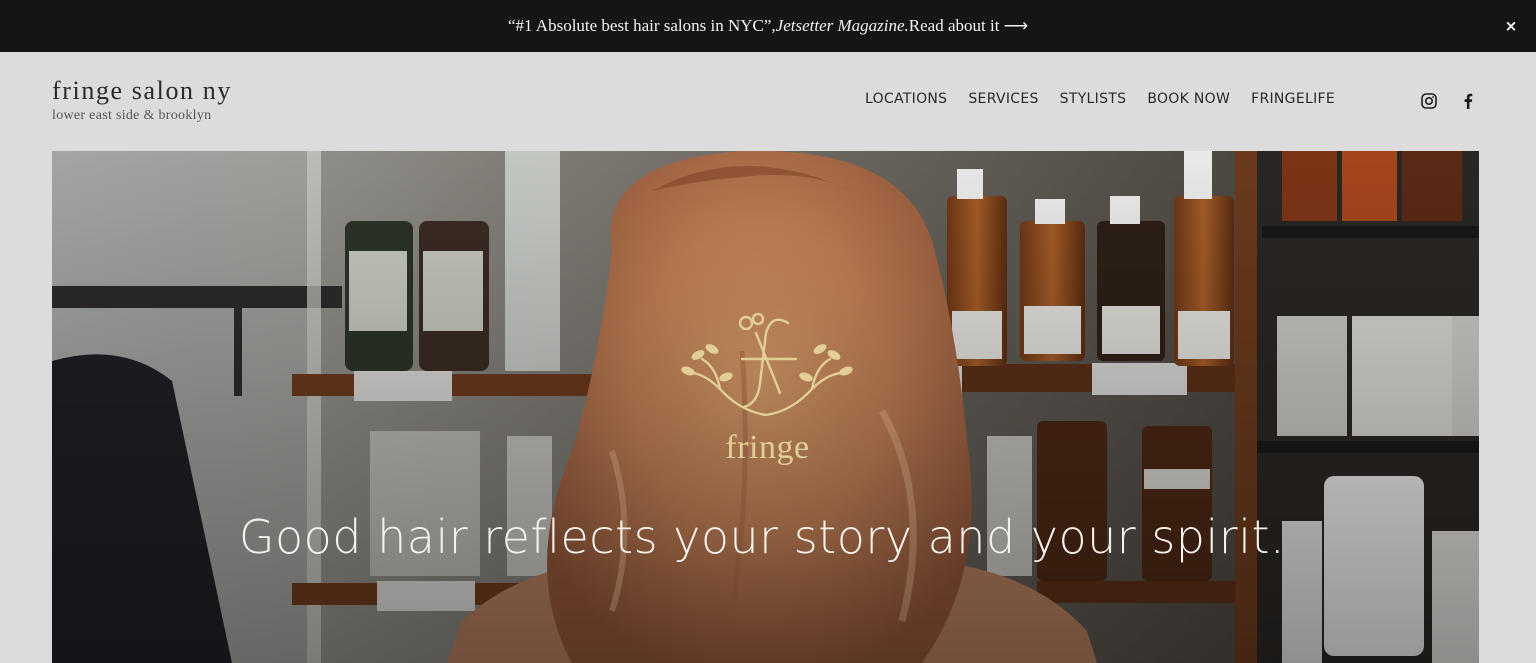  What do you see at coordinates (842, 25) in the screenshot?
I see `announcement-publication: Jetsetter Magazine.` at bounding box center [842, 25].